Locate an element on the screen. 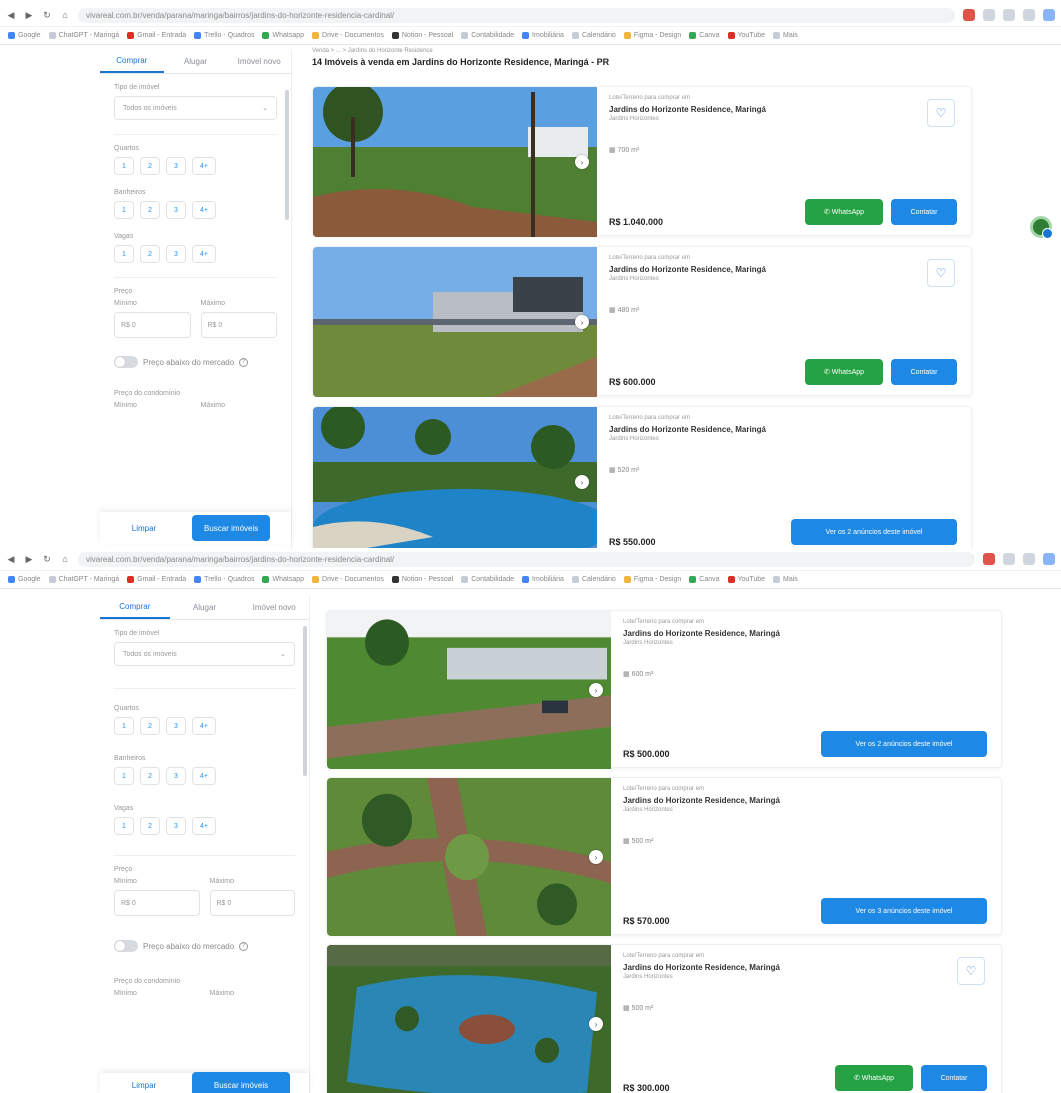 Image resolution: width=1061 pixels, height=1093 pixels. bookmark-item: Gmail - Entrada is located at coordinates (156, 35).